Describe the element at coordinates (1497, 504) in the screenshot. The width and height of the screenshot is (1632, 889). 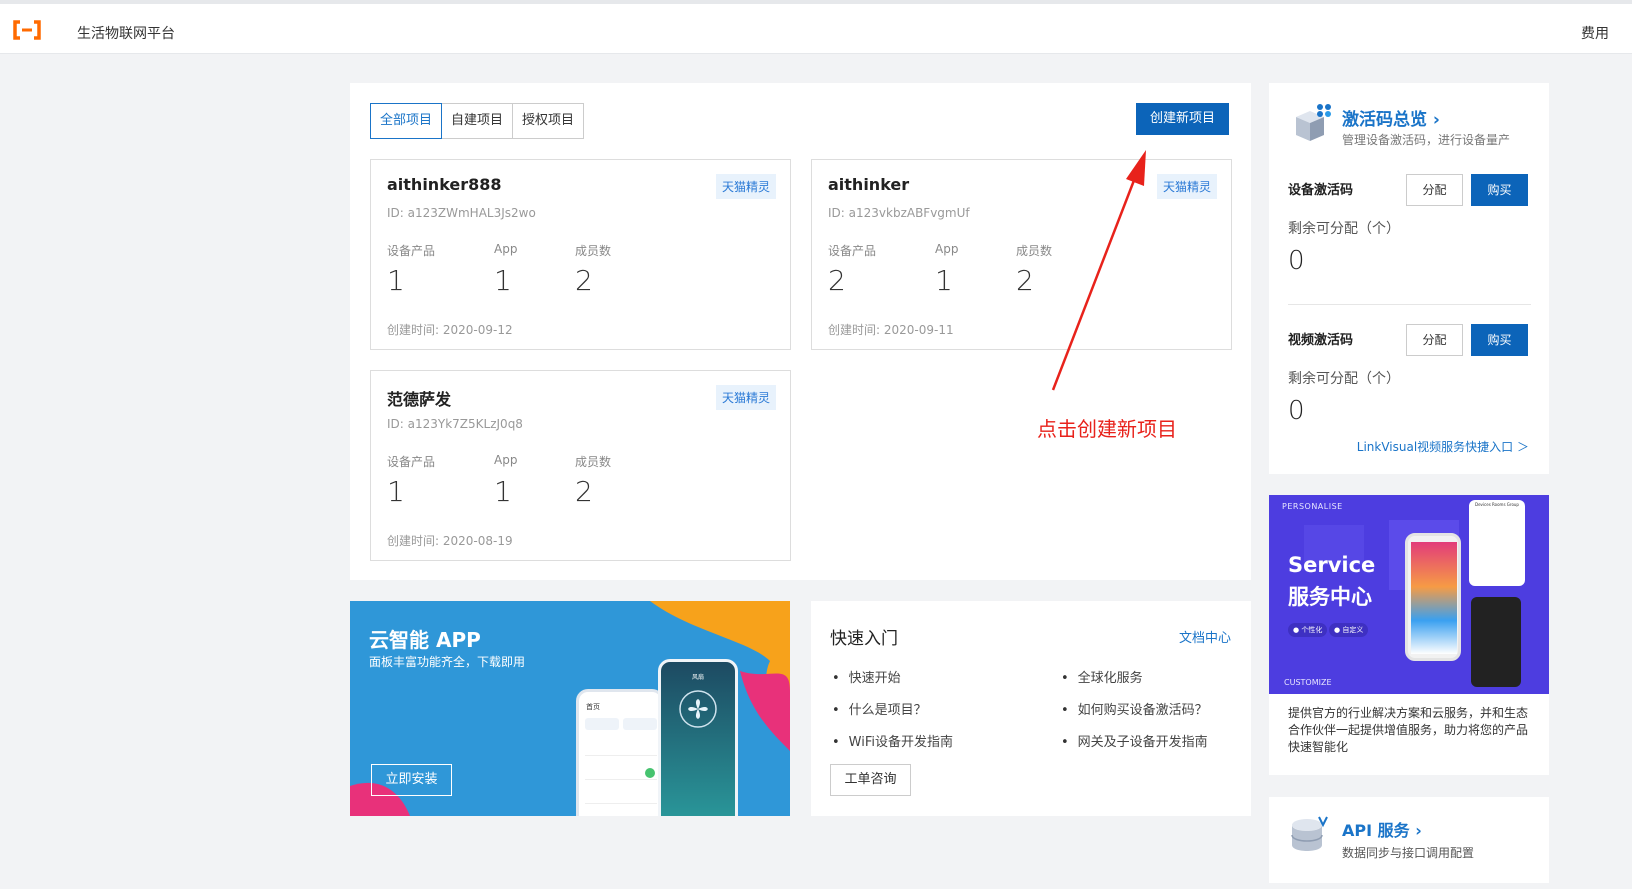
I see `mock-tabs: Devices Rooms Group` at that location.